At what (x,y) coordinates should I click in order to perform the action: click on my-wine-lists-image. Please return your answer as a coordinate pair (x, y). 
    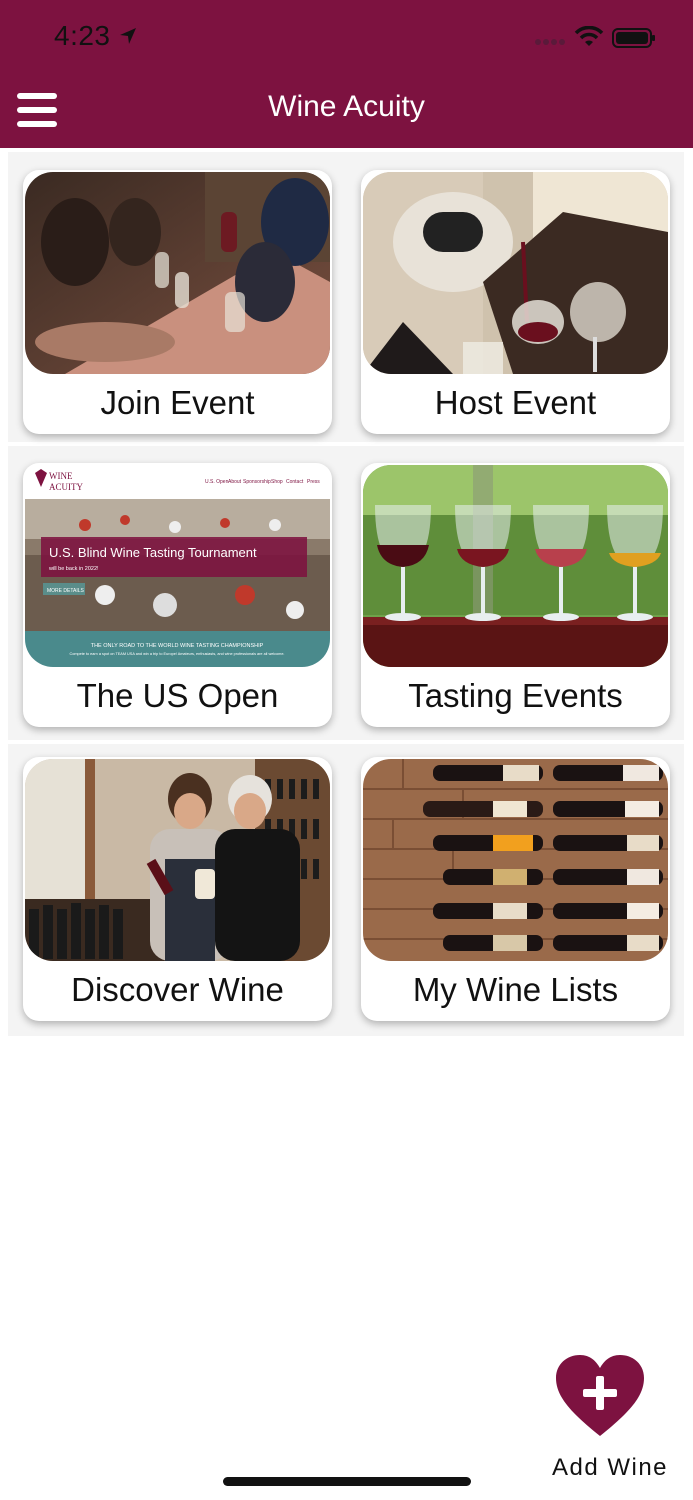
    Looking at the image, I should click on (515, 860).